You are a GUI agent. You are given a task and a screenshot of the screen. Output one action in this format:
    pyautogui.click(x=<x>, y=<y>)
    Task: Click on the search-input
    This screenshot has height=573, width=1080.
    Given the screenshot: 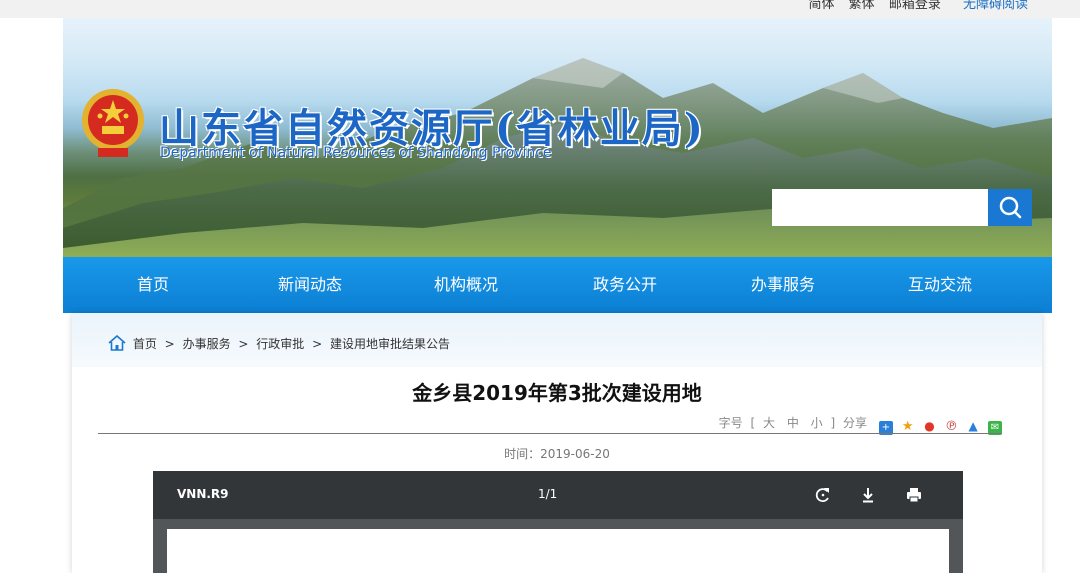 What is the action you would take?
    pyautogui.click(x=880, y=207)
    